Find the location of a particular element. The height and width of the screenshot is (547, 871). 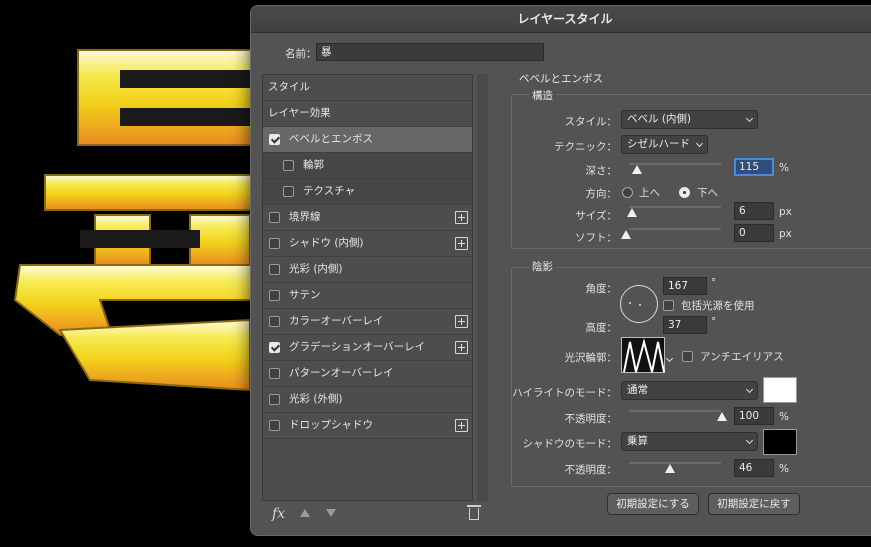

style-list-item: グラデーションオーバーレイ is located at coordinates (367, 348).